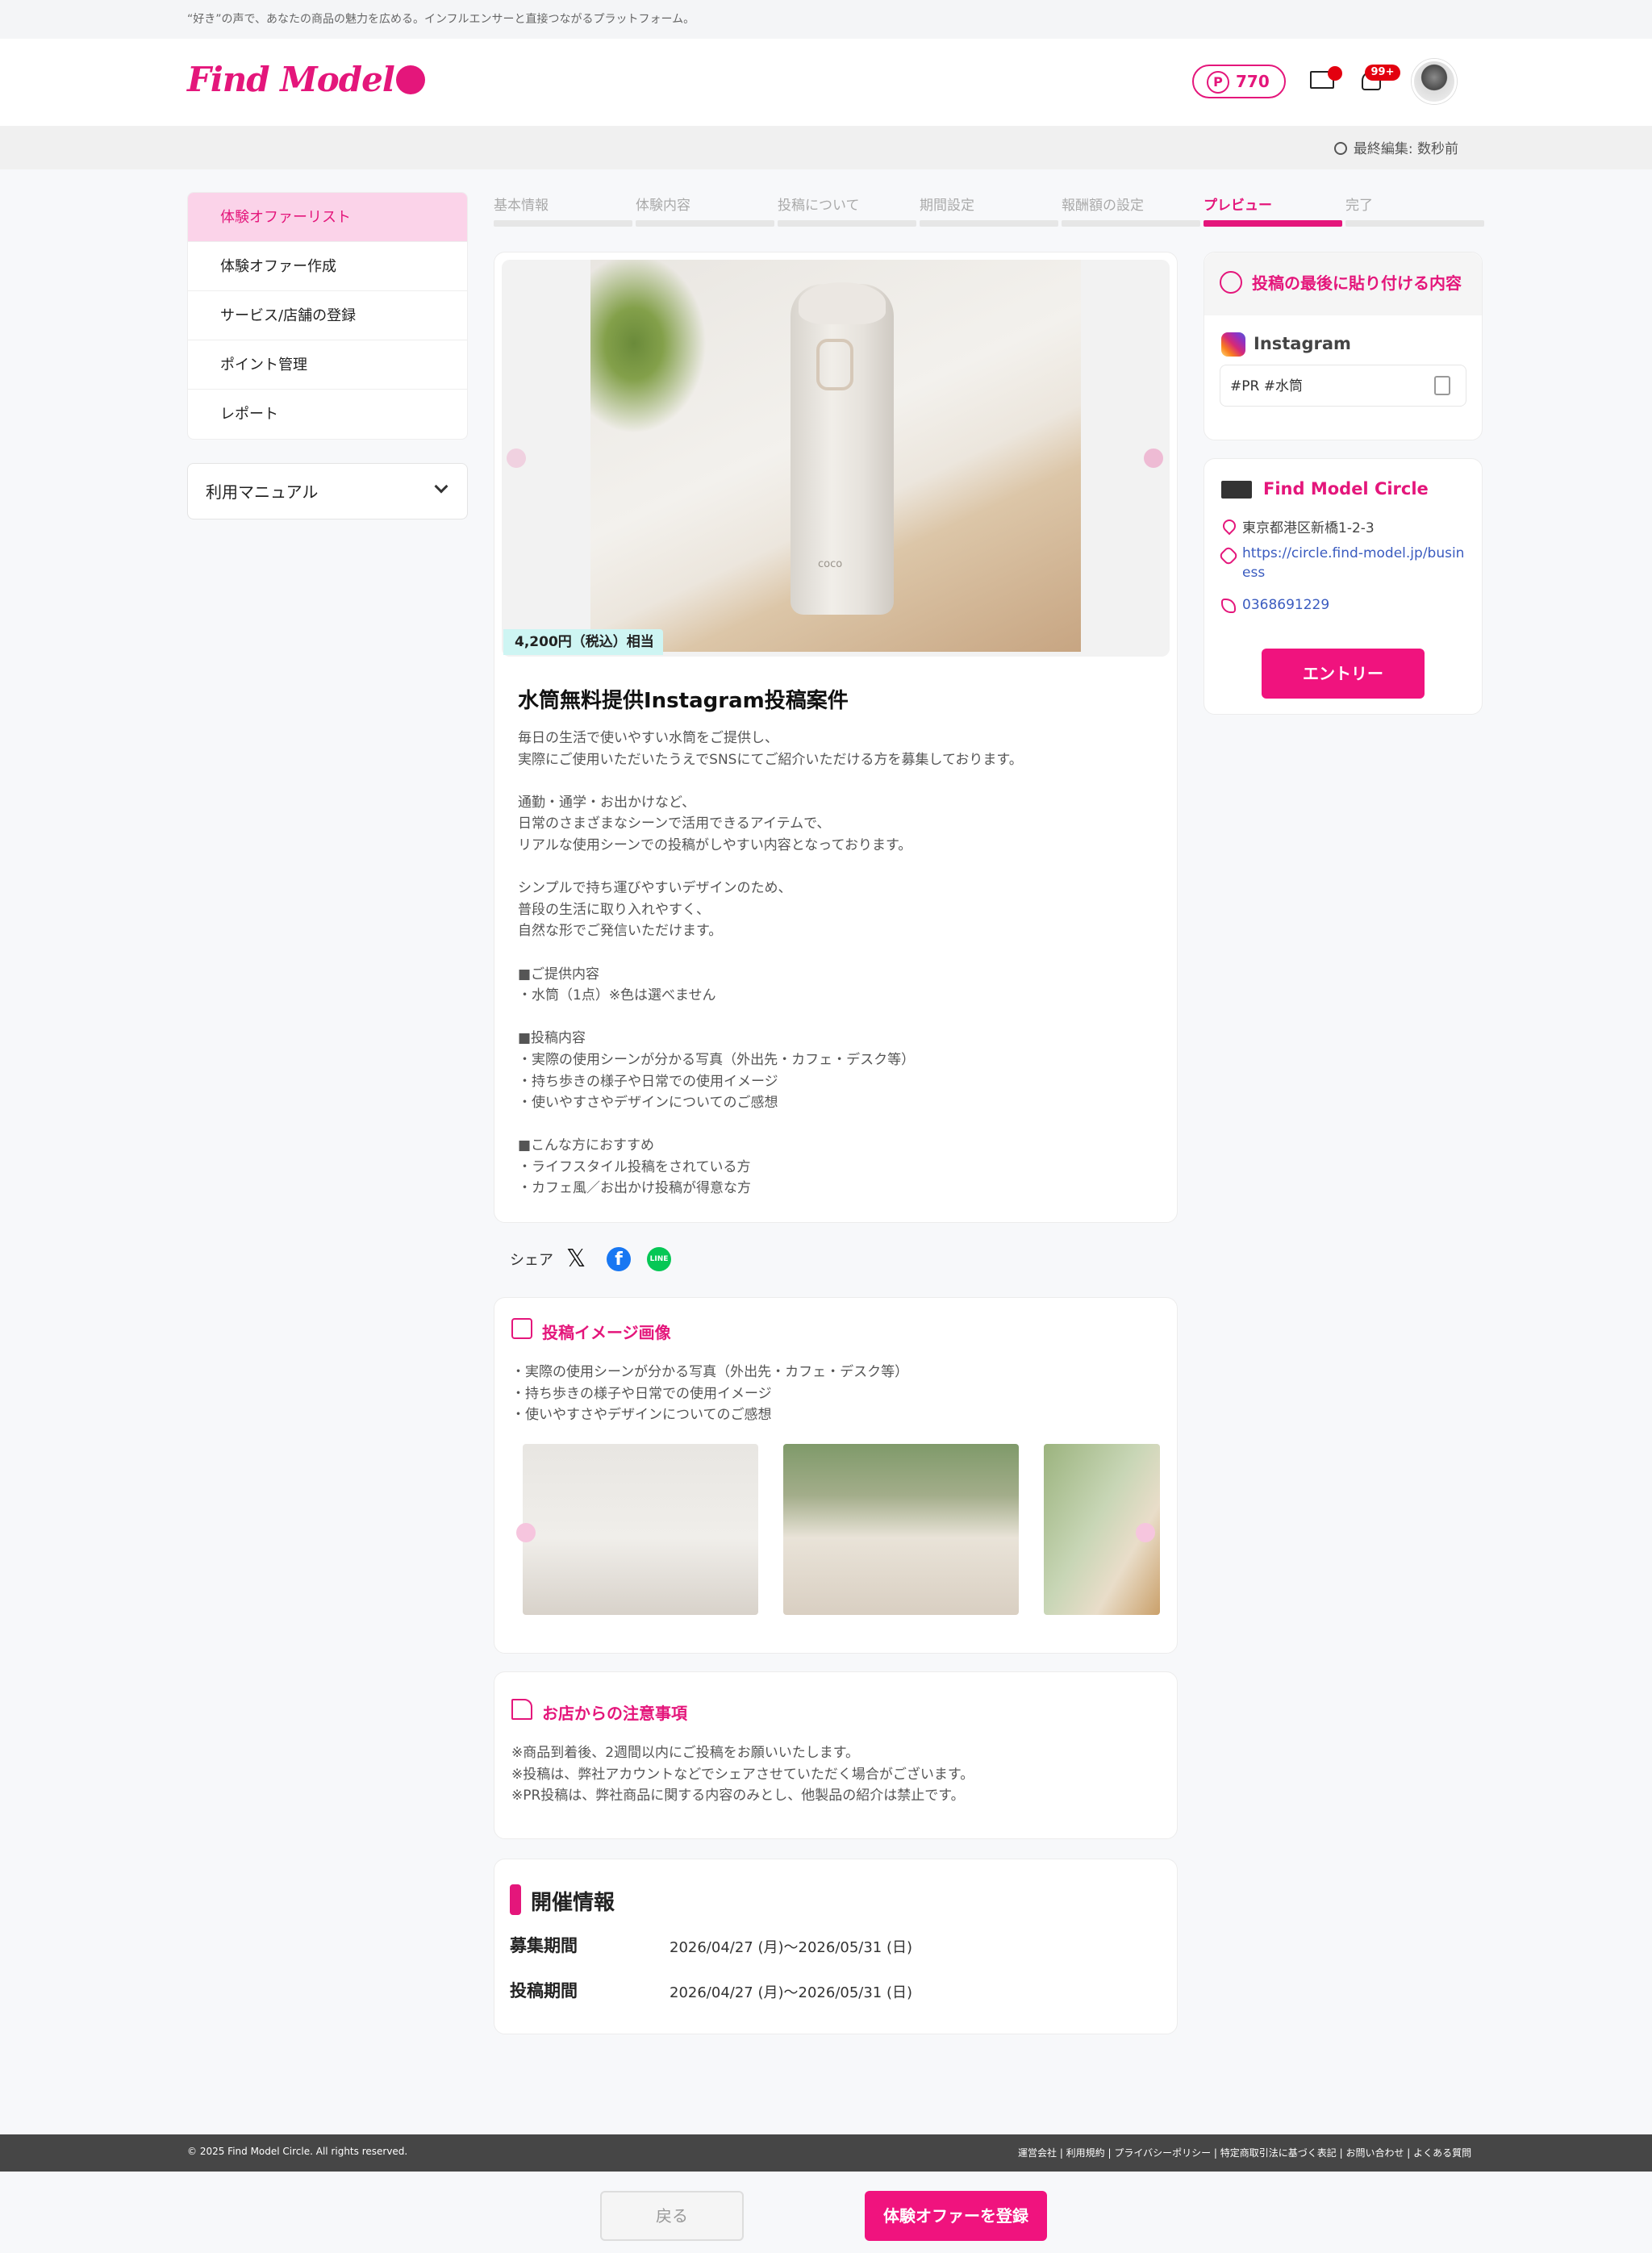  I want to click on globe-icon, so click(1231, 282).